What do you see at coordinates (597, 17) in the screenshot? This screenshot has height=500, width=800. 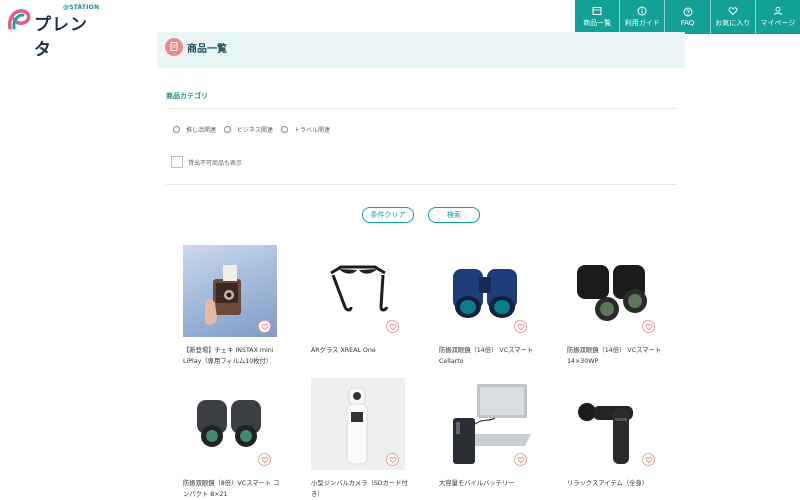 I see `nav-item-products: 商品一覧` at bounding box center [597, 17].